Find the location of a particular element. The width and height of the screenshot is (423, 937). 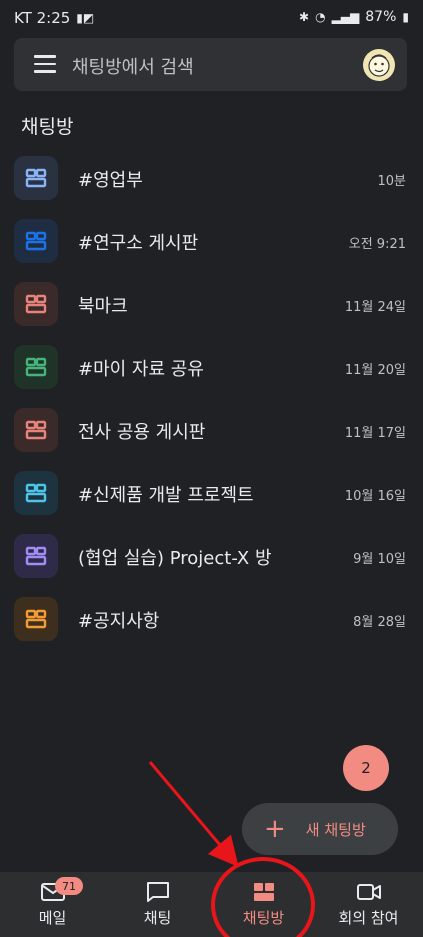

video-icon is located at coordinates (368, 892).